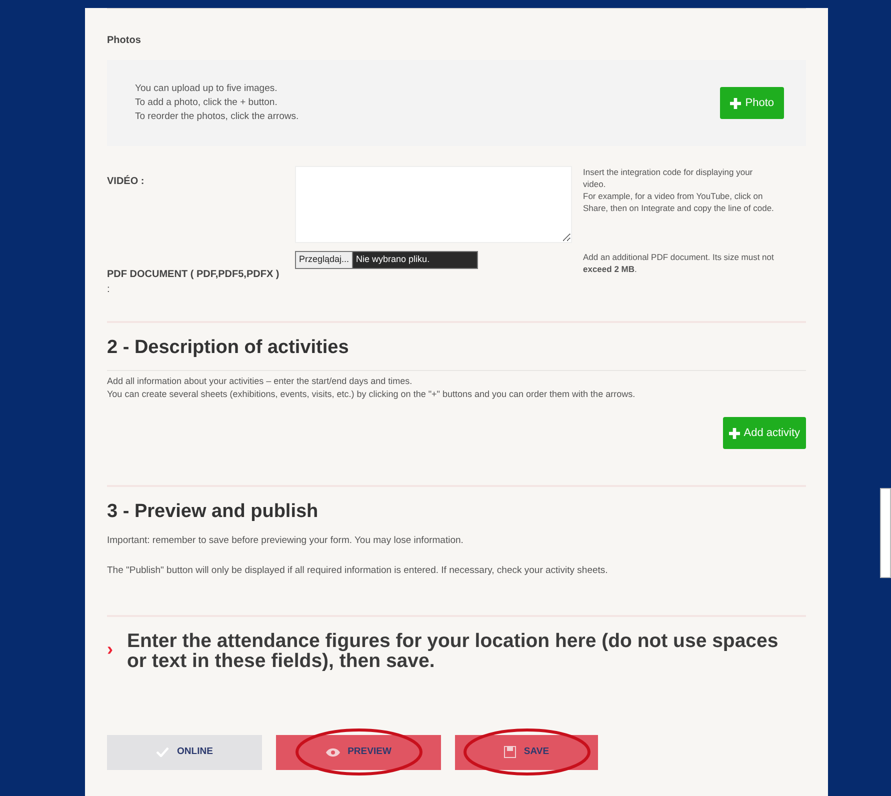  I want to click on help-text: Add all information about your activities – enter the start/end days and times., so click(260, 381).